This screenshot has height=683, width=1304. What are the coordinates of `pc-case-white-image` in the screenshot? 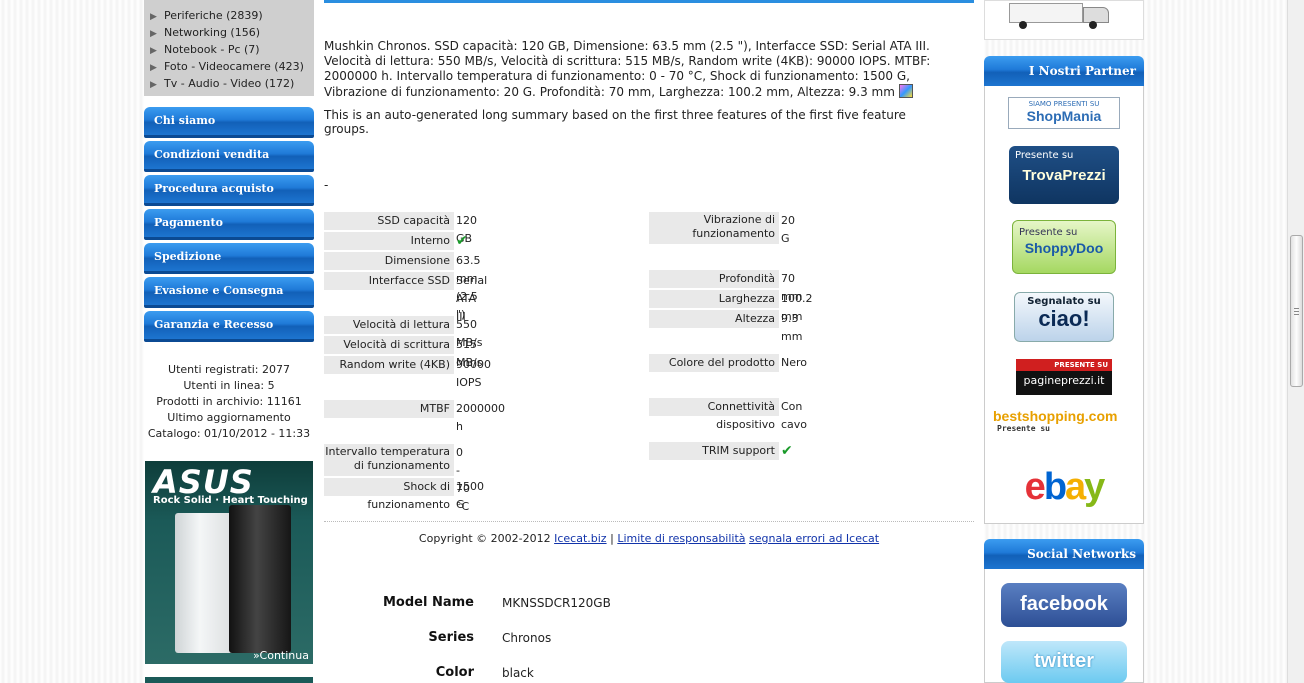 It's located at (206, 583).